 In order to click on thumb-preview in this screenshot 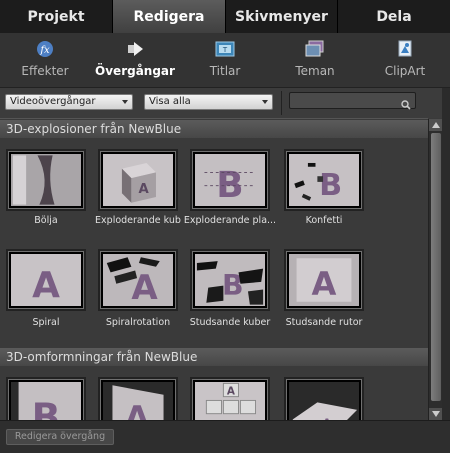, I will do `click(46, 180)`.